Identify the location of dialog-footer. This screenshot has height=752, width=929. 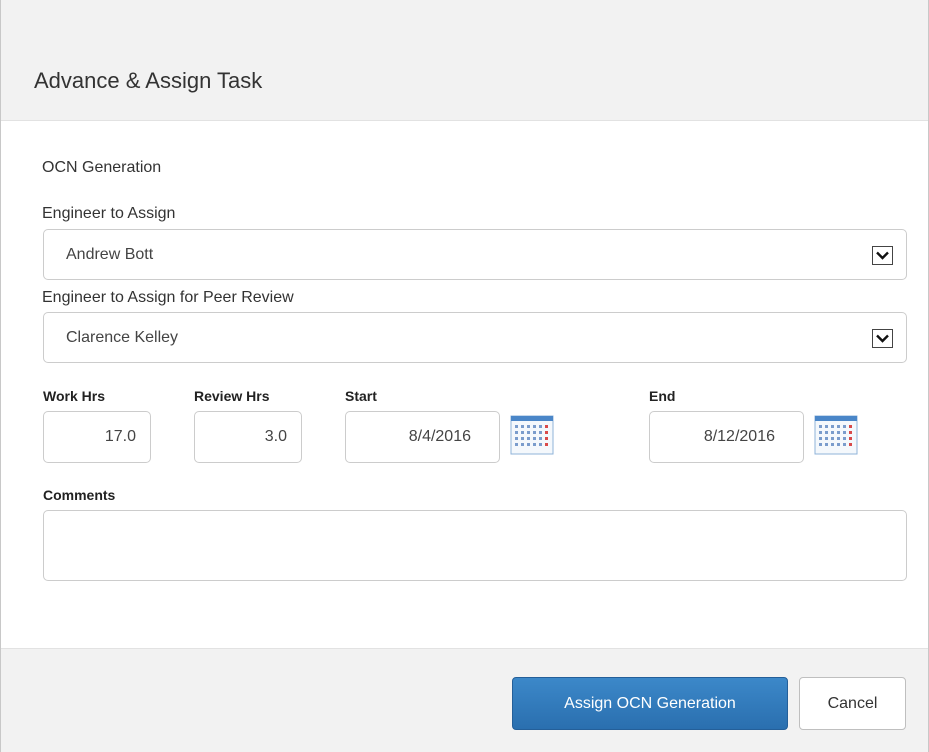
(464, 700).